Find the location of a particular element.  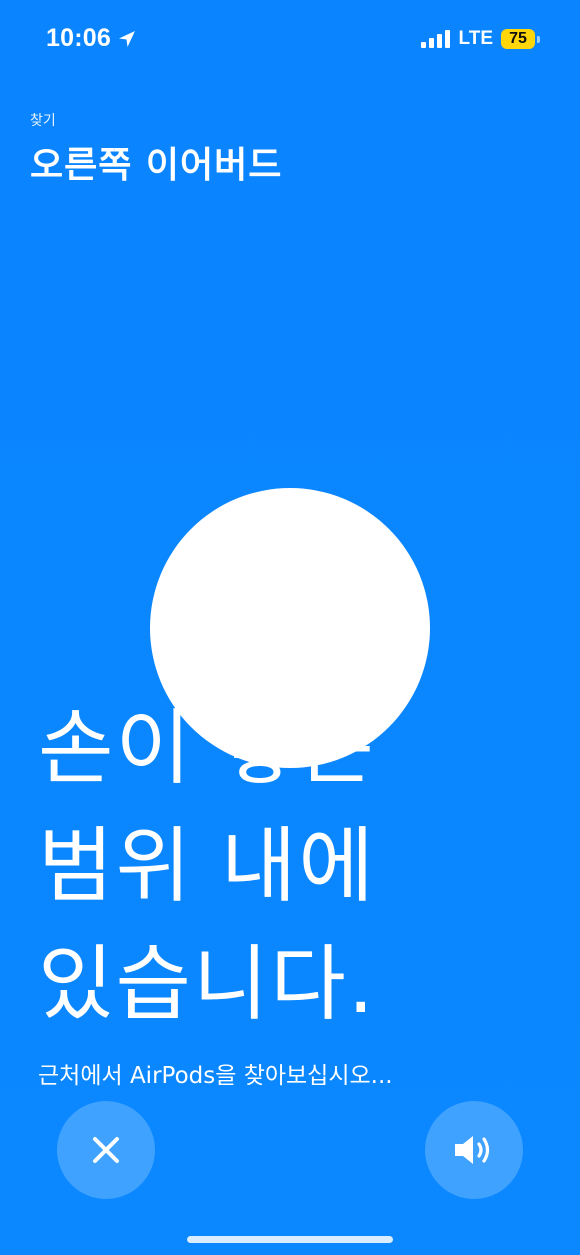

network-type: LTE is located at coordinates (475, 38).